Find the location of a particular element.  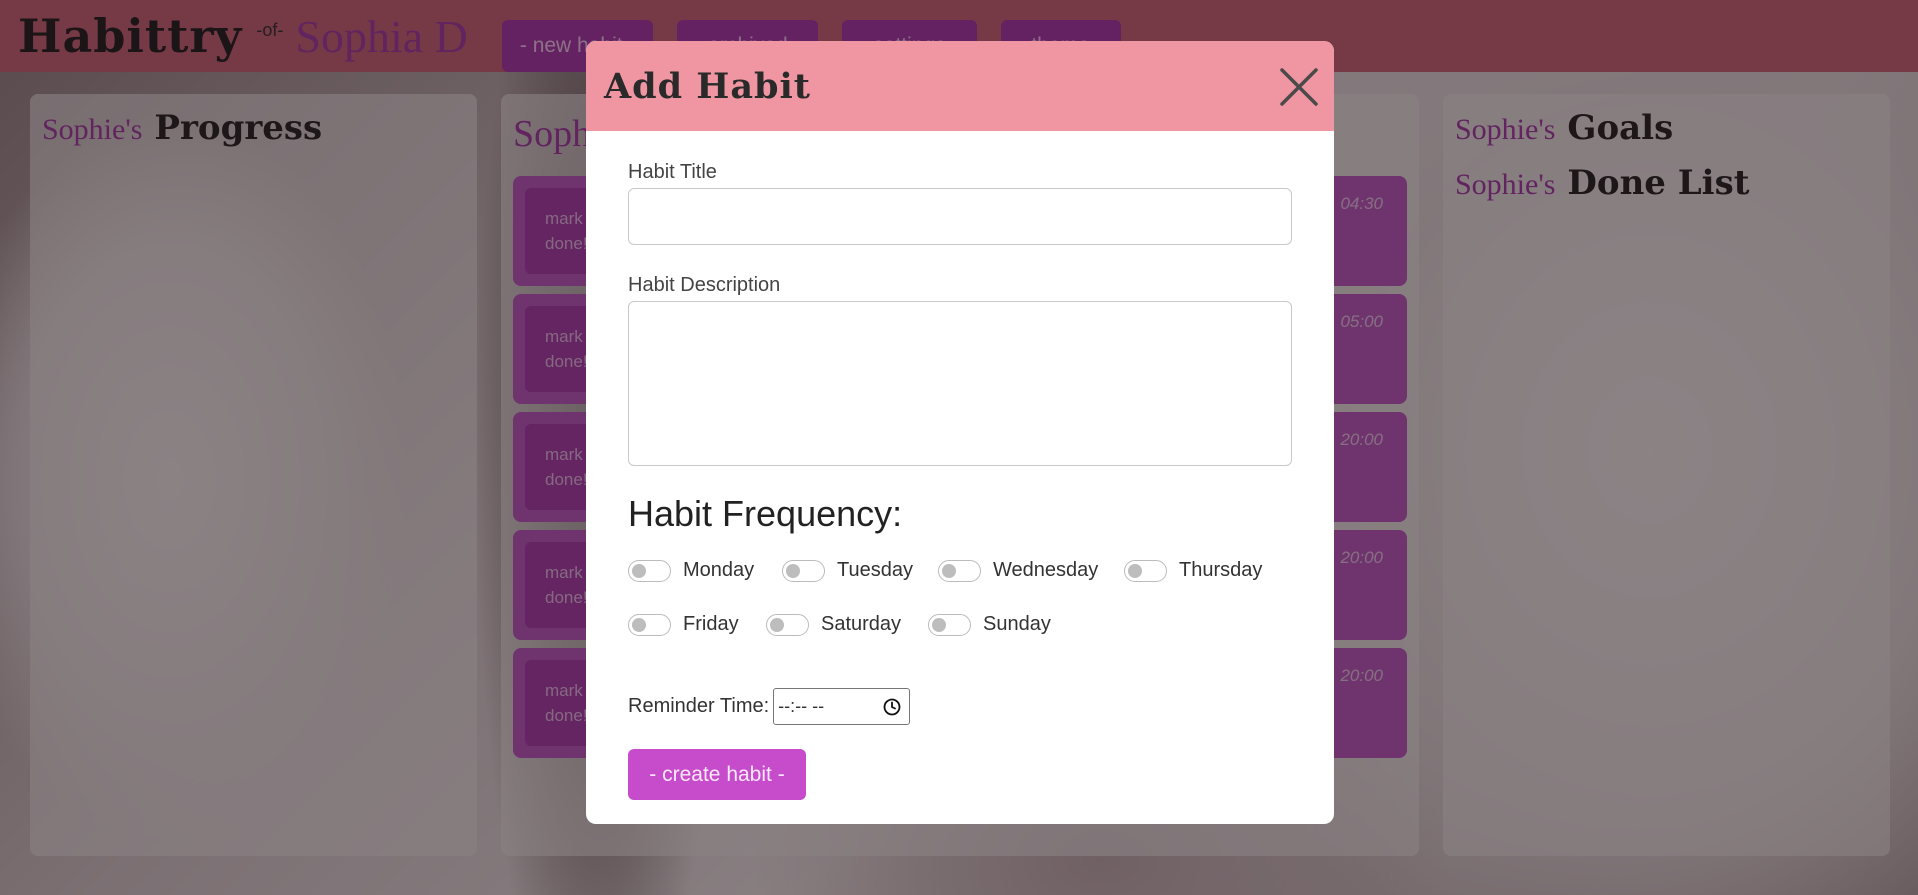

saturday-toggle is located at coordinates (787, 624).